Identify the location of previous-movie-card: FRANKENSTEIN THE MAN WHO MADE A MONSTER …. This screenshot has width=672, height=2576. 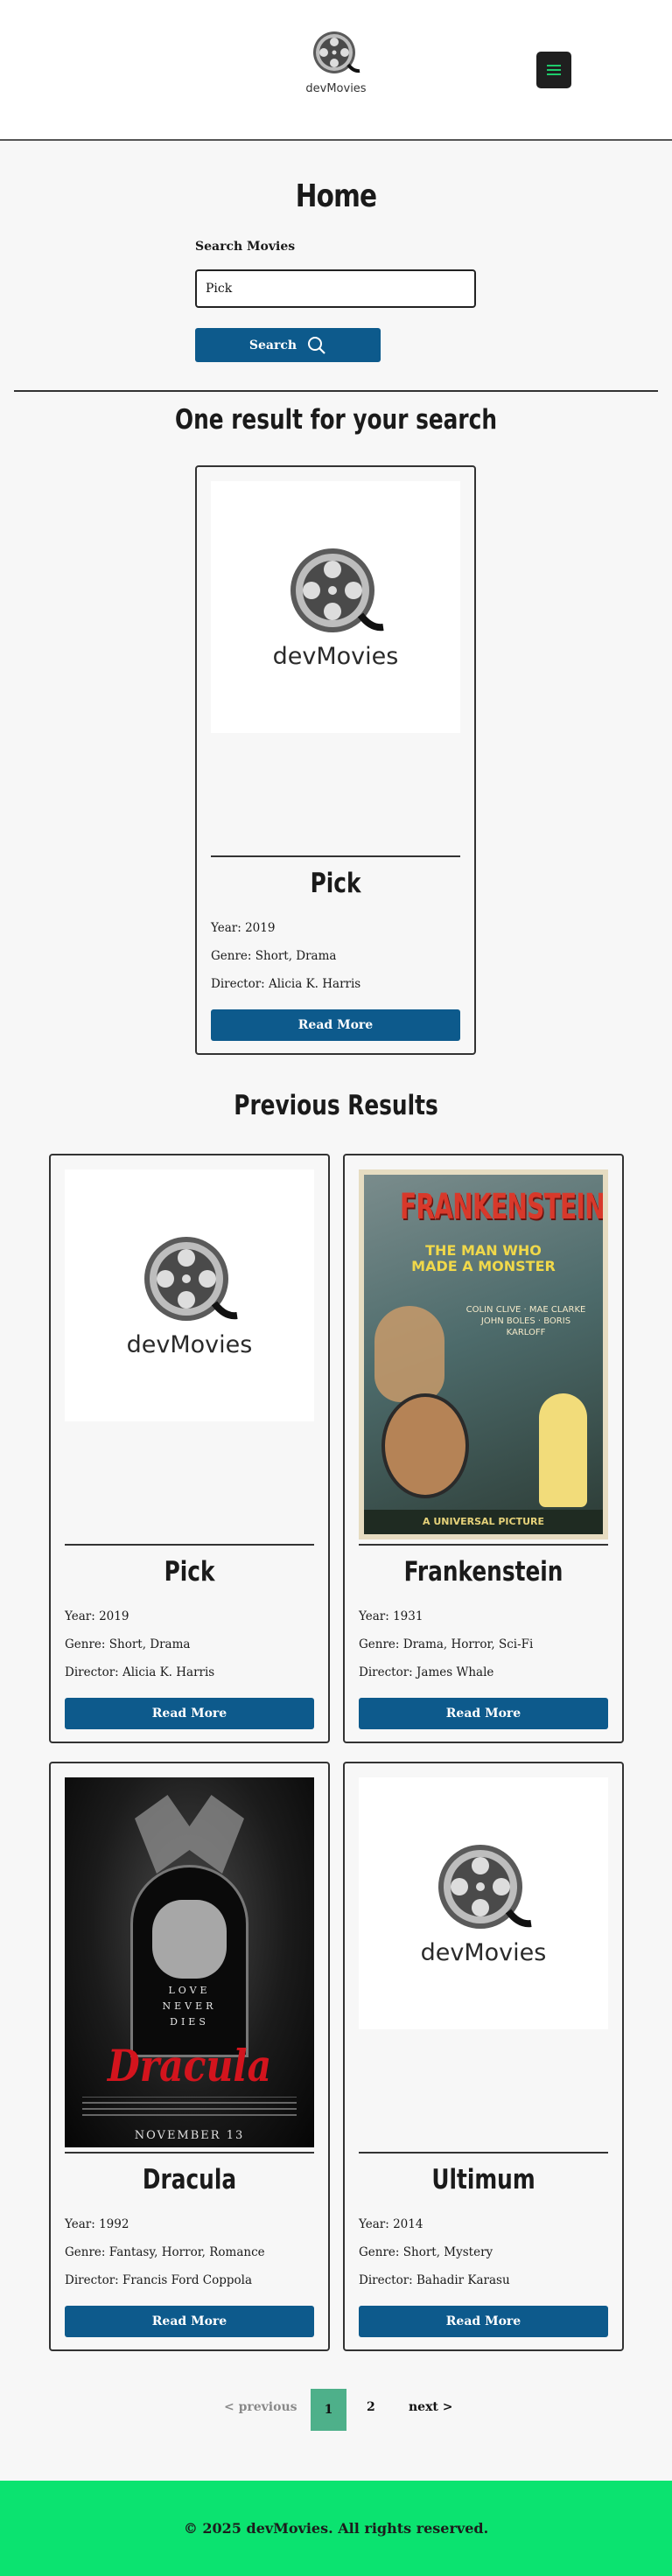
(483, 1448).